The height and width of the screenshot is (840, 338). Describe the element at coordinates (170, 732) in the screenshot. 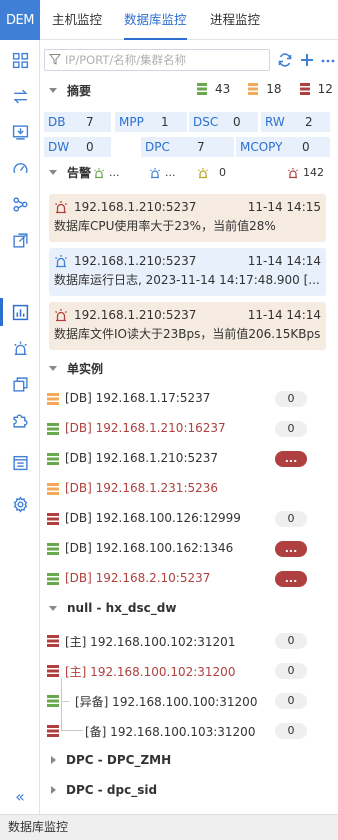

I see `node-label: [备] 192.168.100.103:31200` at that location.